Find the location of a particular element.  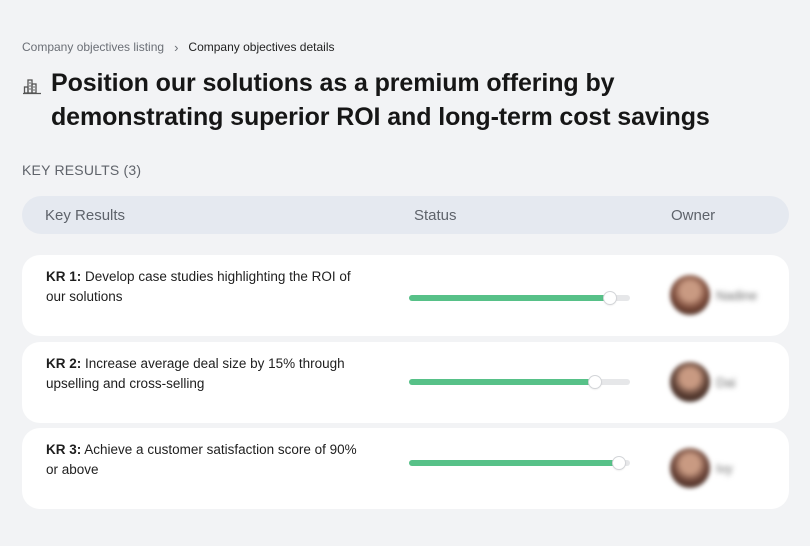

owner-name: Nadine is located at coordinates (737, 295).